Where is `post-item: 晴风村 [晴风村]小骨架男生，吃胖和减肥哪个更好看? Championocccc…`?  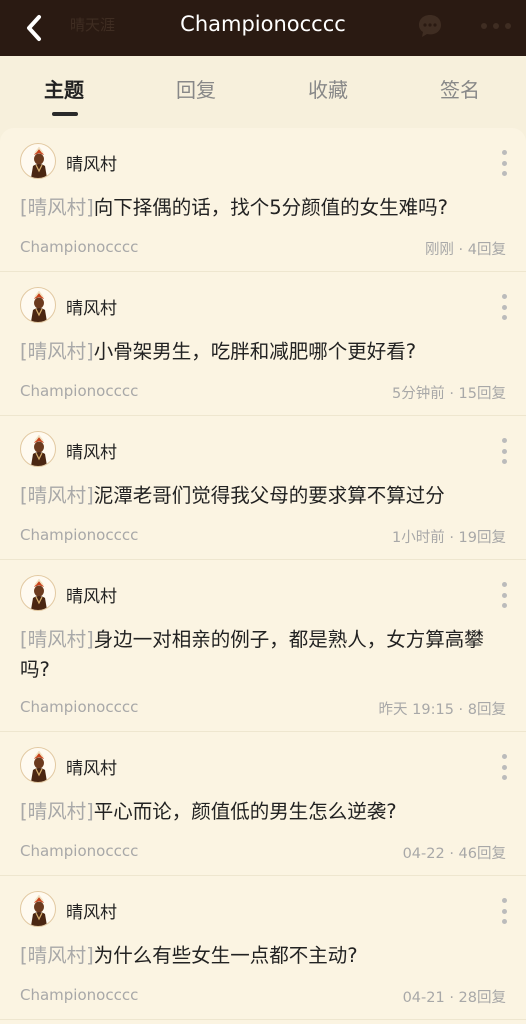
post-item: 晴风村 [晴风村]小骨架男生，吃胖和减肥哪个更好看? Championocccc… is located at coordinates (263, 344).